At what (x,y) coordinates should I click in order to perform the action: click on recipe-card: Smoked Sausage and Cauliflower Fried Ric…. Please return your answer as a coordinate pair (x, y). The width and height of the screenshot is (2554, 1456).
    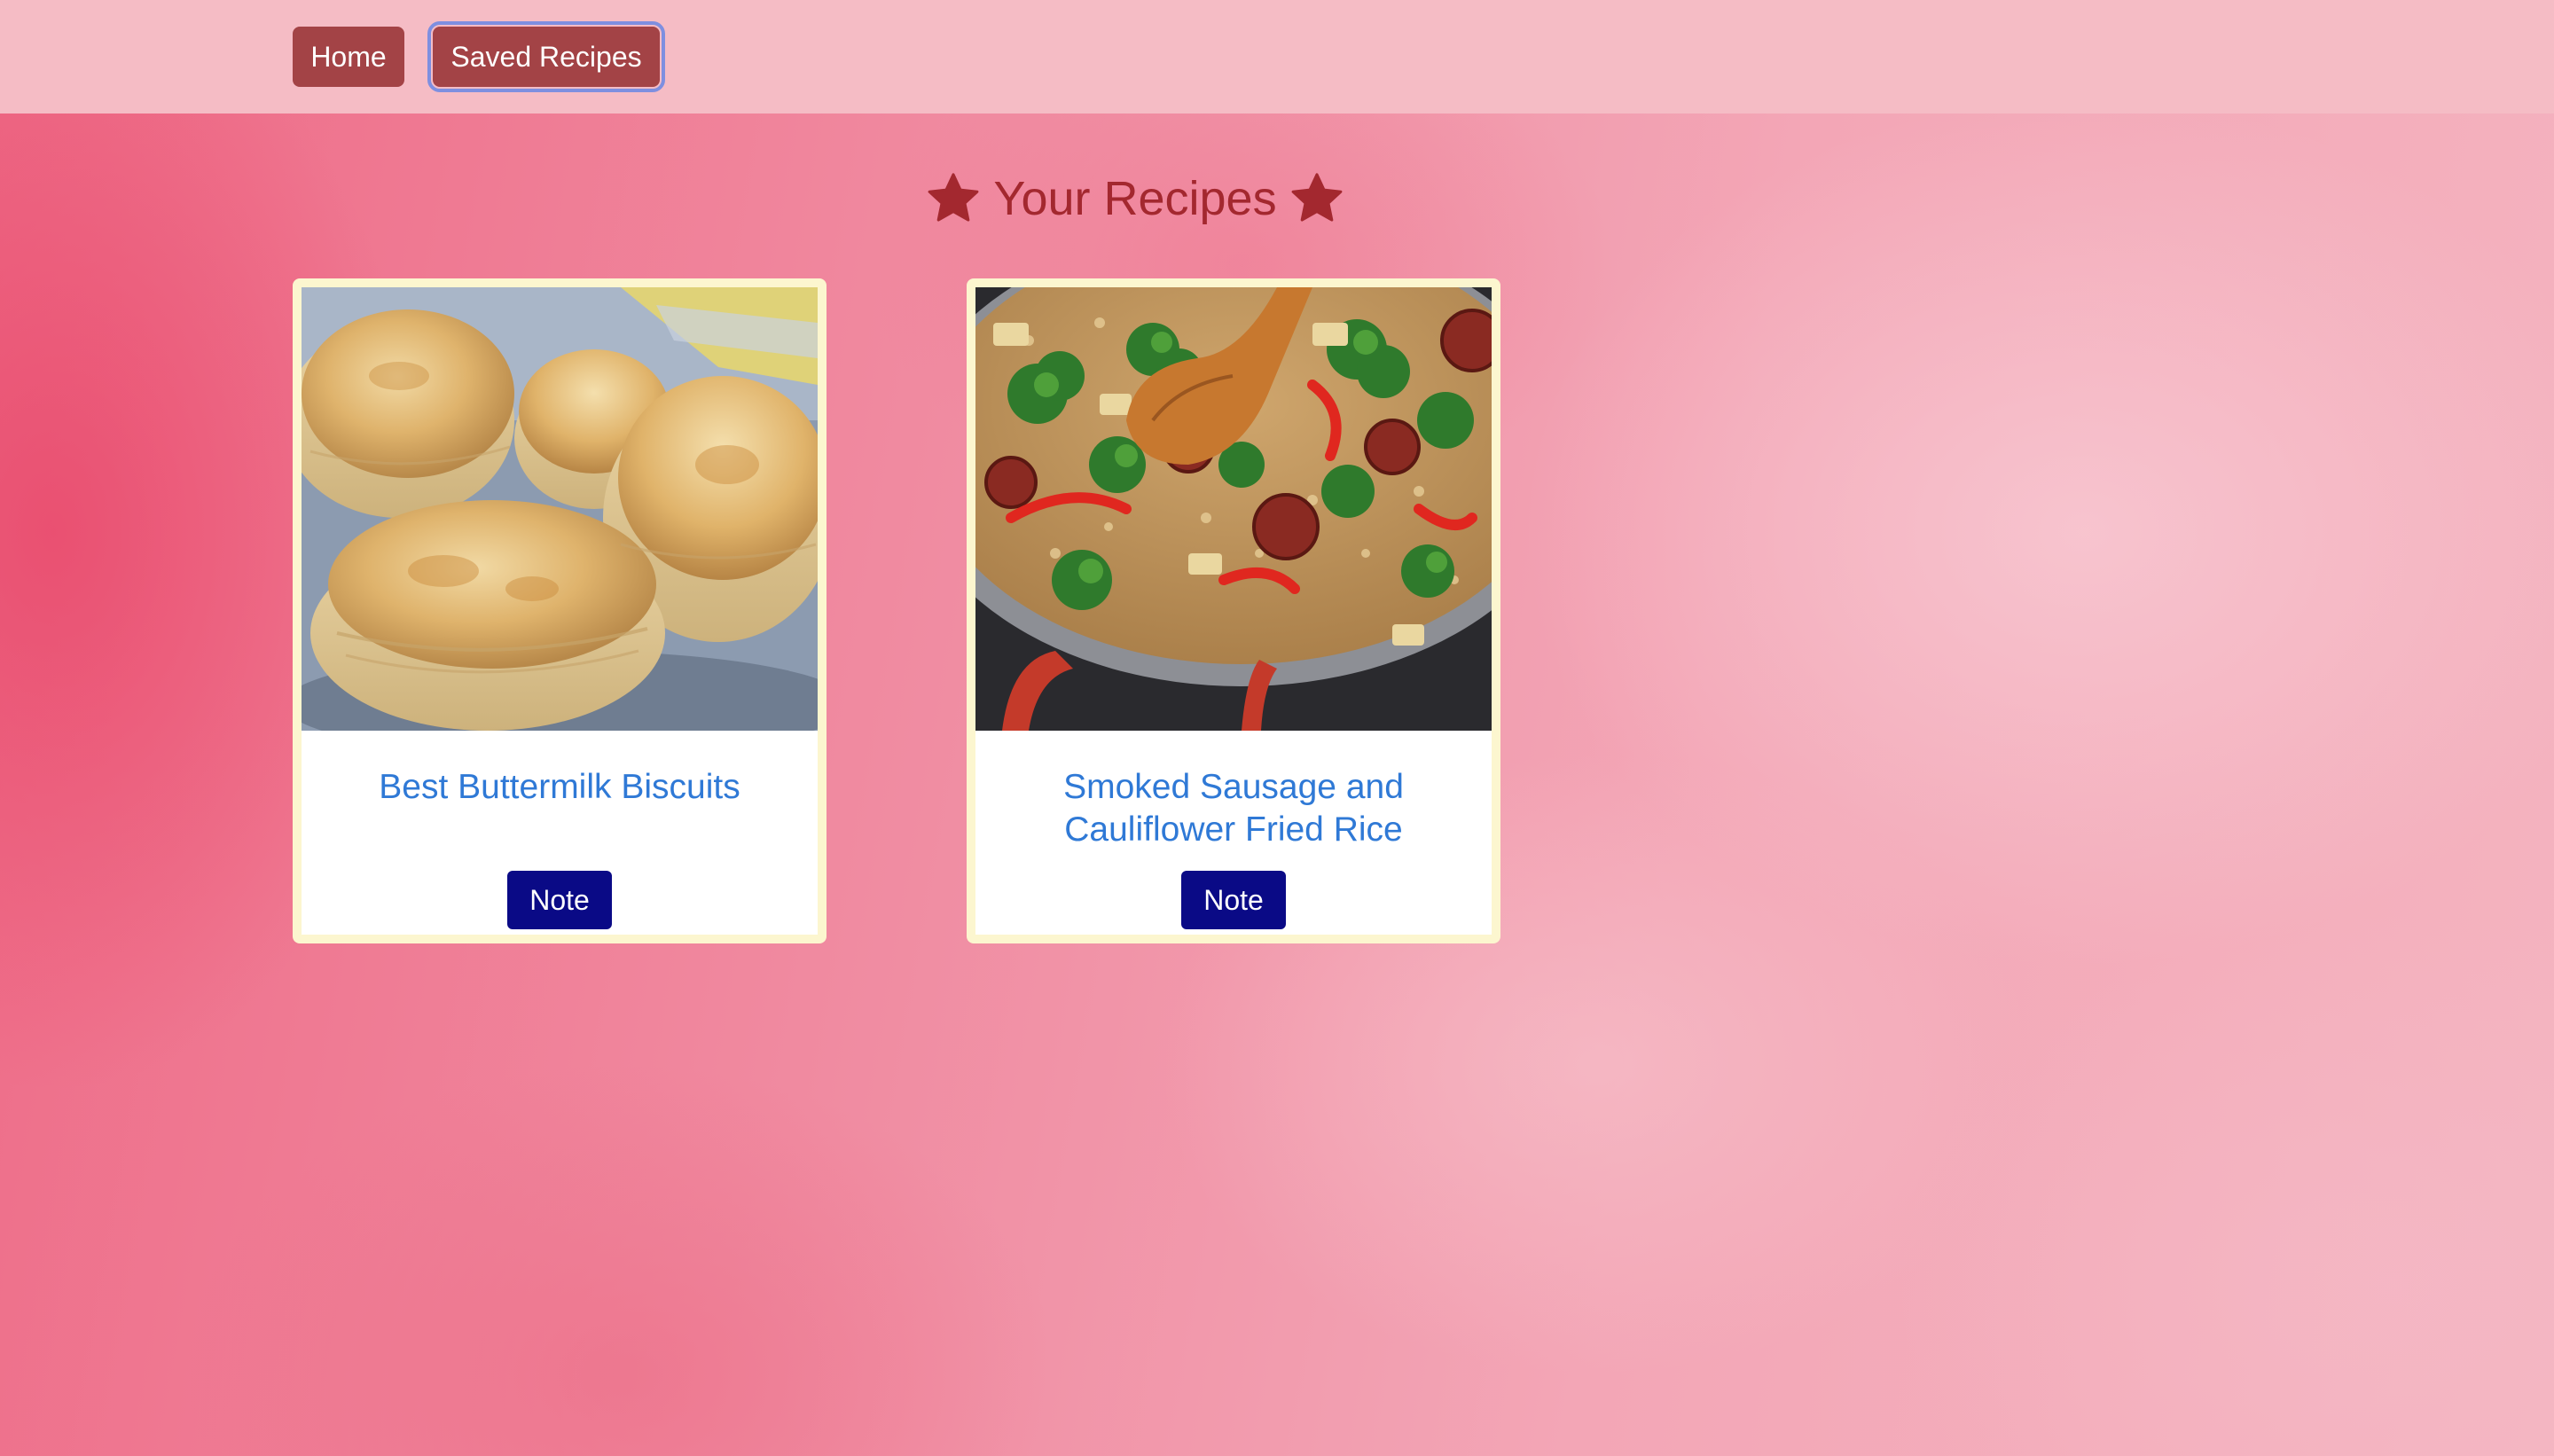
    Looking at the image, I should click on (1233, 610).